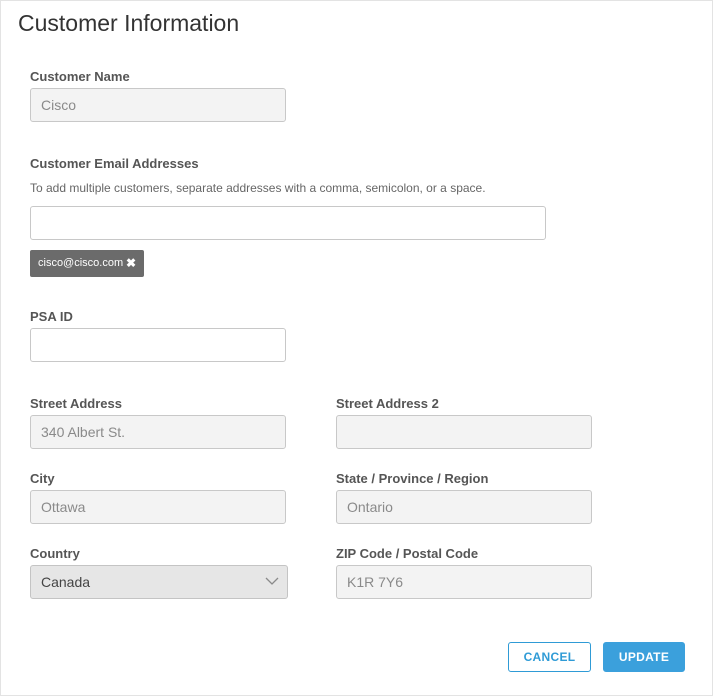 The width and height of the screenshot is (713, 696). Describe the element at coordinates (129, 23) in the screenshot. I see `page-title: Customer Information` at that location.